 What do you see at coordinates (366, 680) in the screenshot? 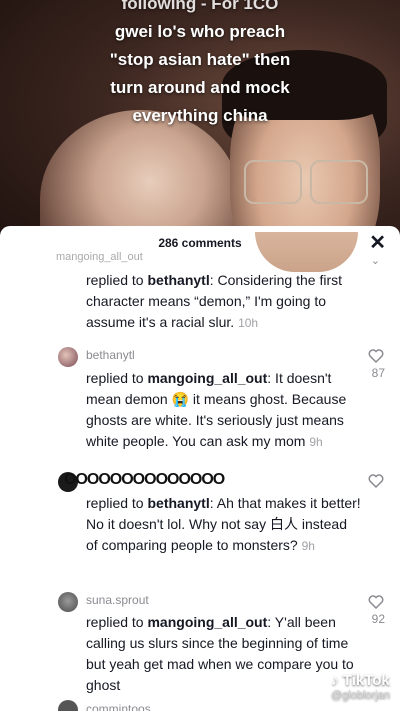
I see `watermark-brand: TikTok` at bounding box center [366, 680].